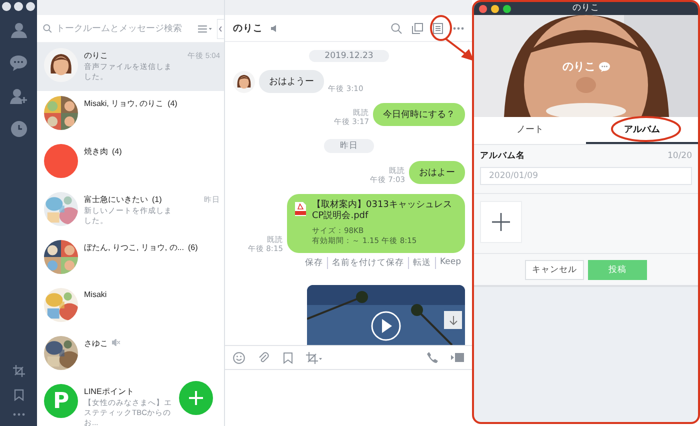 The height and width of the screenshot is (426, 700). Describe the element at coordinates (365, 263) in the screenshot. I see `file-action-link: 名前を付けて保存` at that location.